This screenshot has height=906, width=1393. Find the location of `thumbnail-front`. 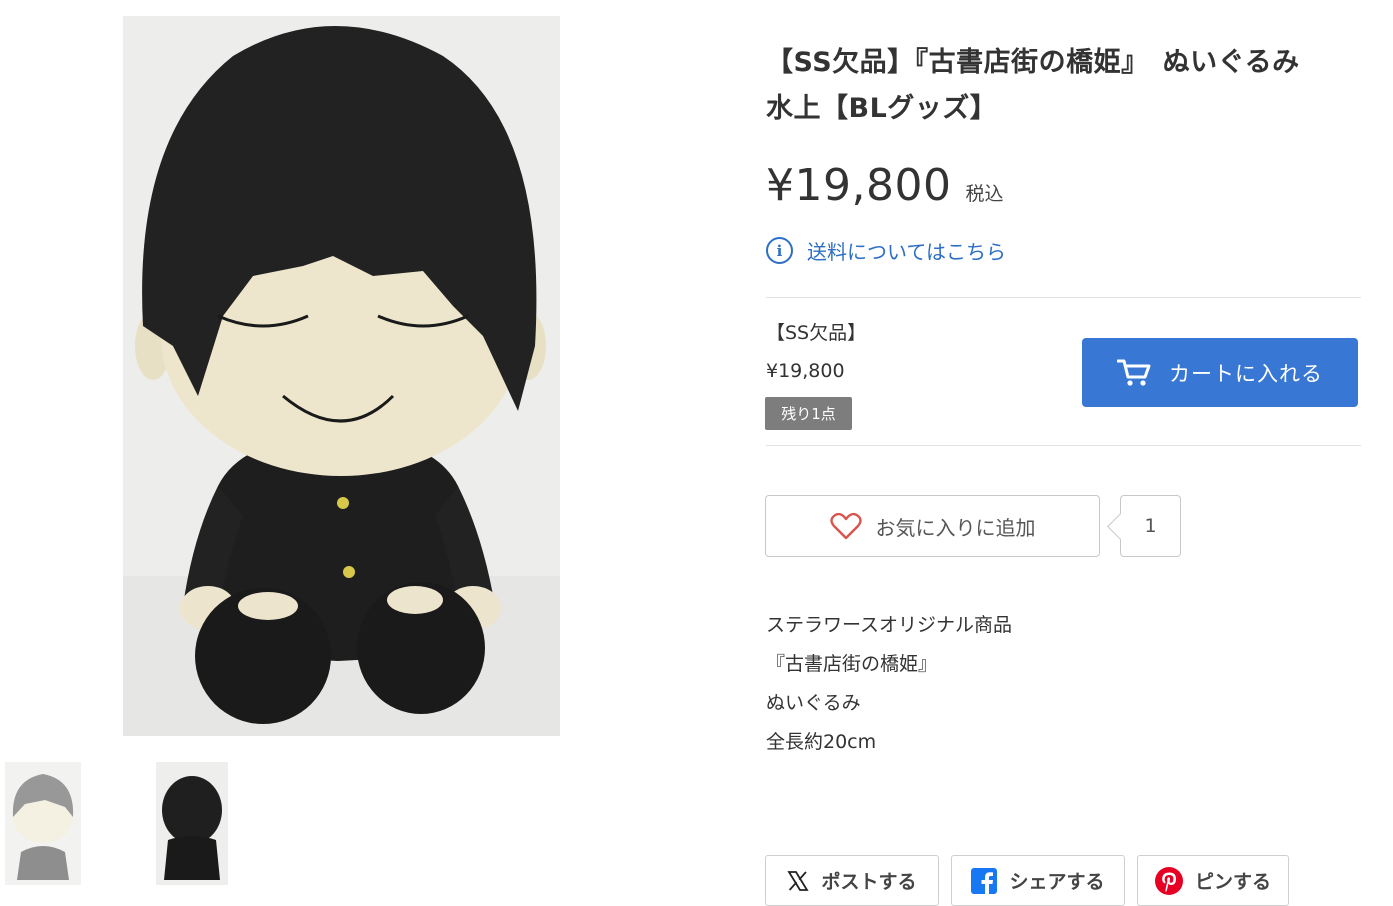

thumbnail-front is located at coordinates (43, 823).